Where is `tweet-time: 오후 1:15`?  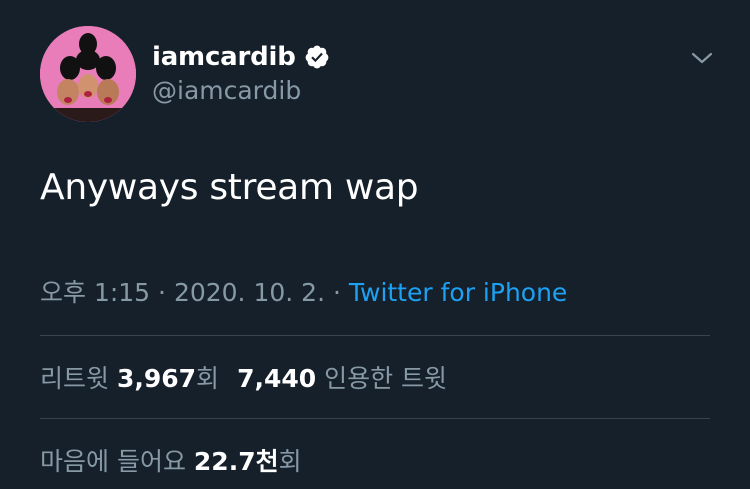 tweet-time: 오후 1:15 is located at coordinates (95, 292).